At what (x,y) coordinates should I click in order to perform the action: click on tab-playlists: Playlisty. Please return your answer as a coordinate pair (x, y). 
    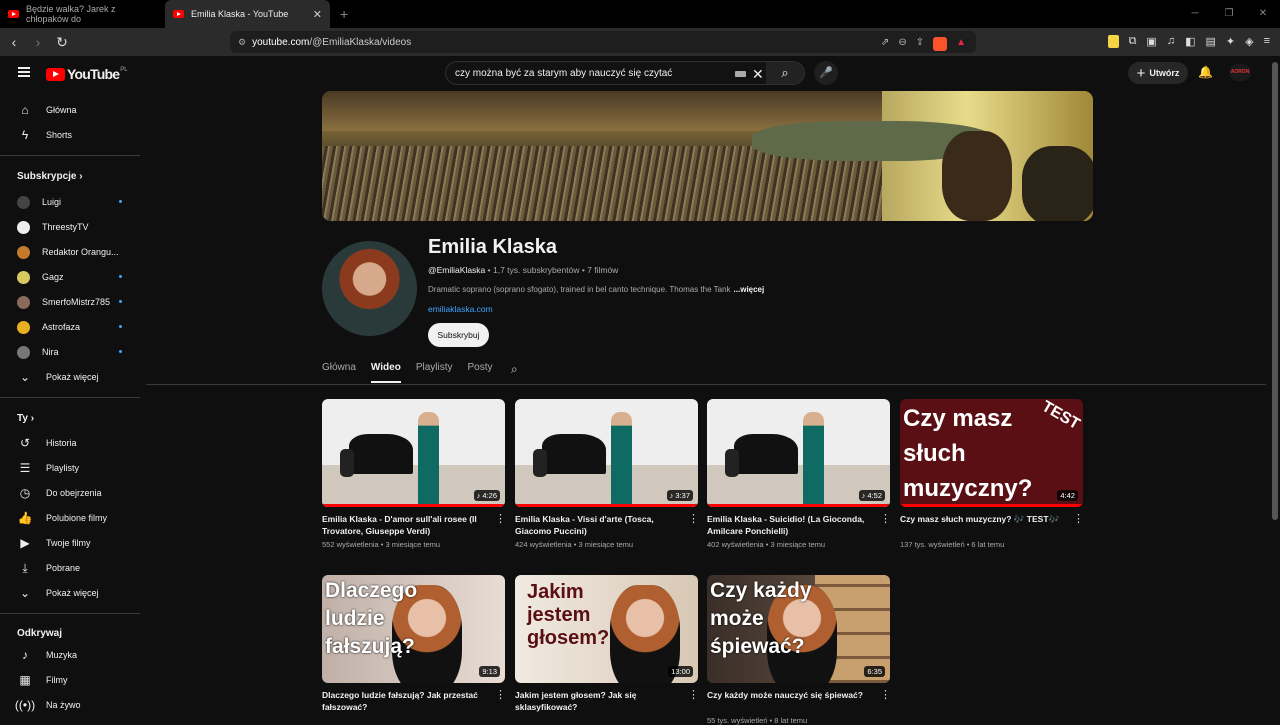
    Looking at the image, I should click on (434, 372).